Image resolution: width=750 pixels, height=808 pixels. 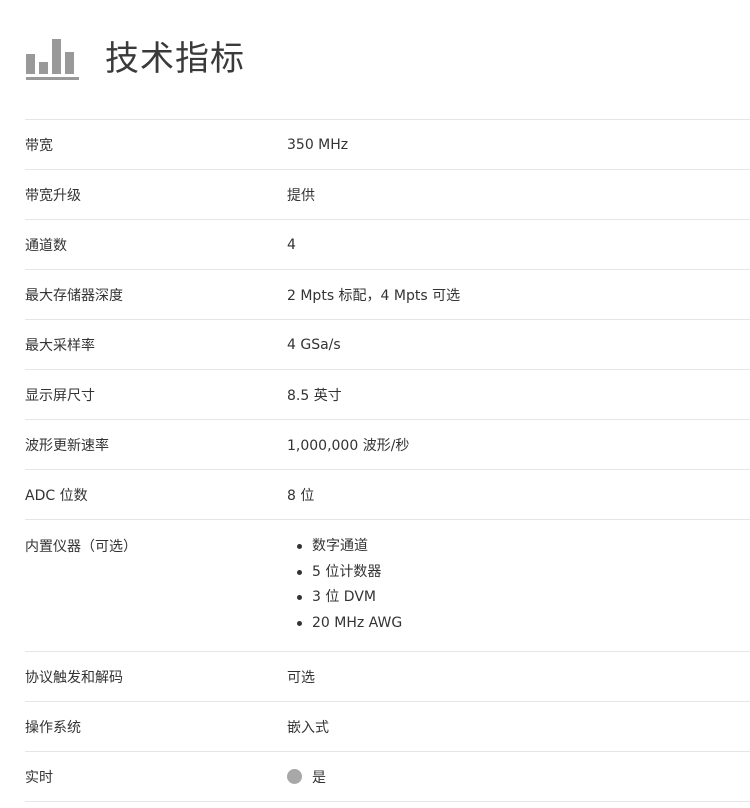 What do you see at coordinates (387, 195) in the screenshot?
I see `spec-row-bandwidth-upgrade: 带宽升级 提供` at bounding box center [387, 195].